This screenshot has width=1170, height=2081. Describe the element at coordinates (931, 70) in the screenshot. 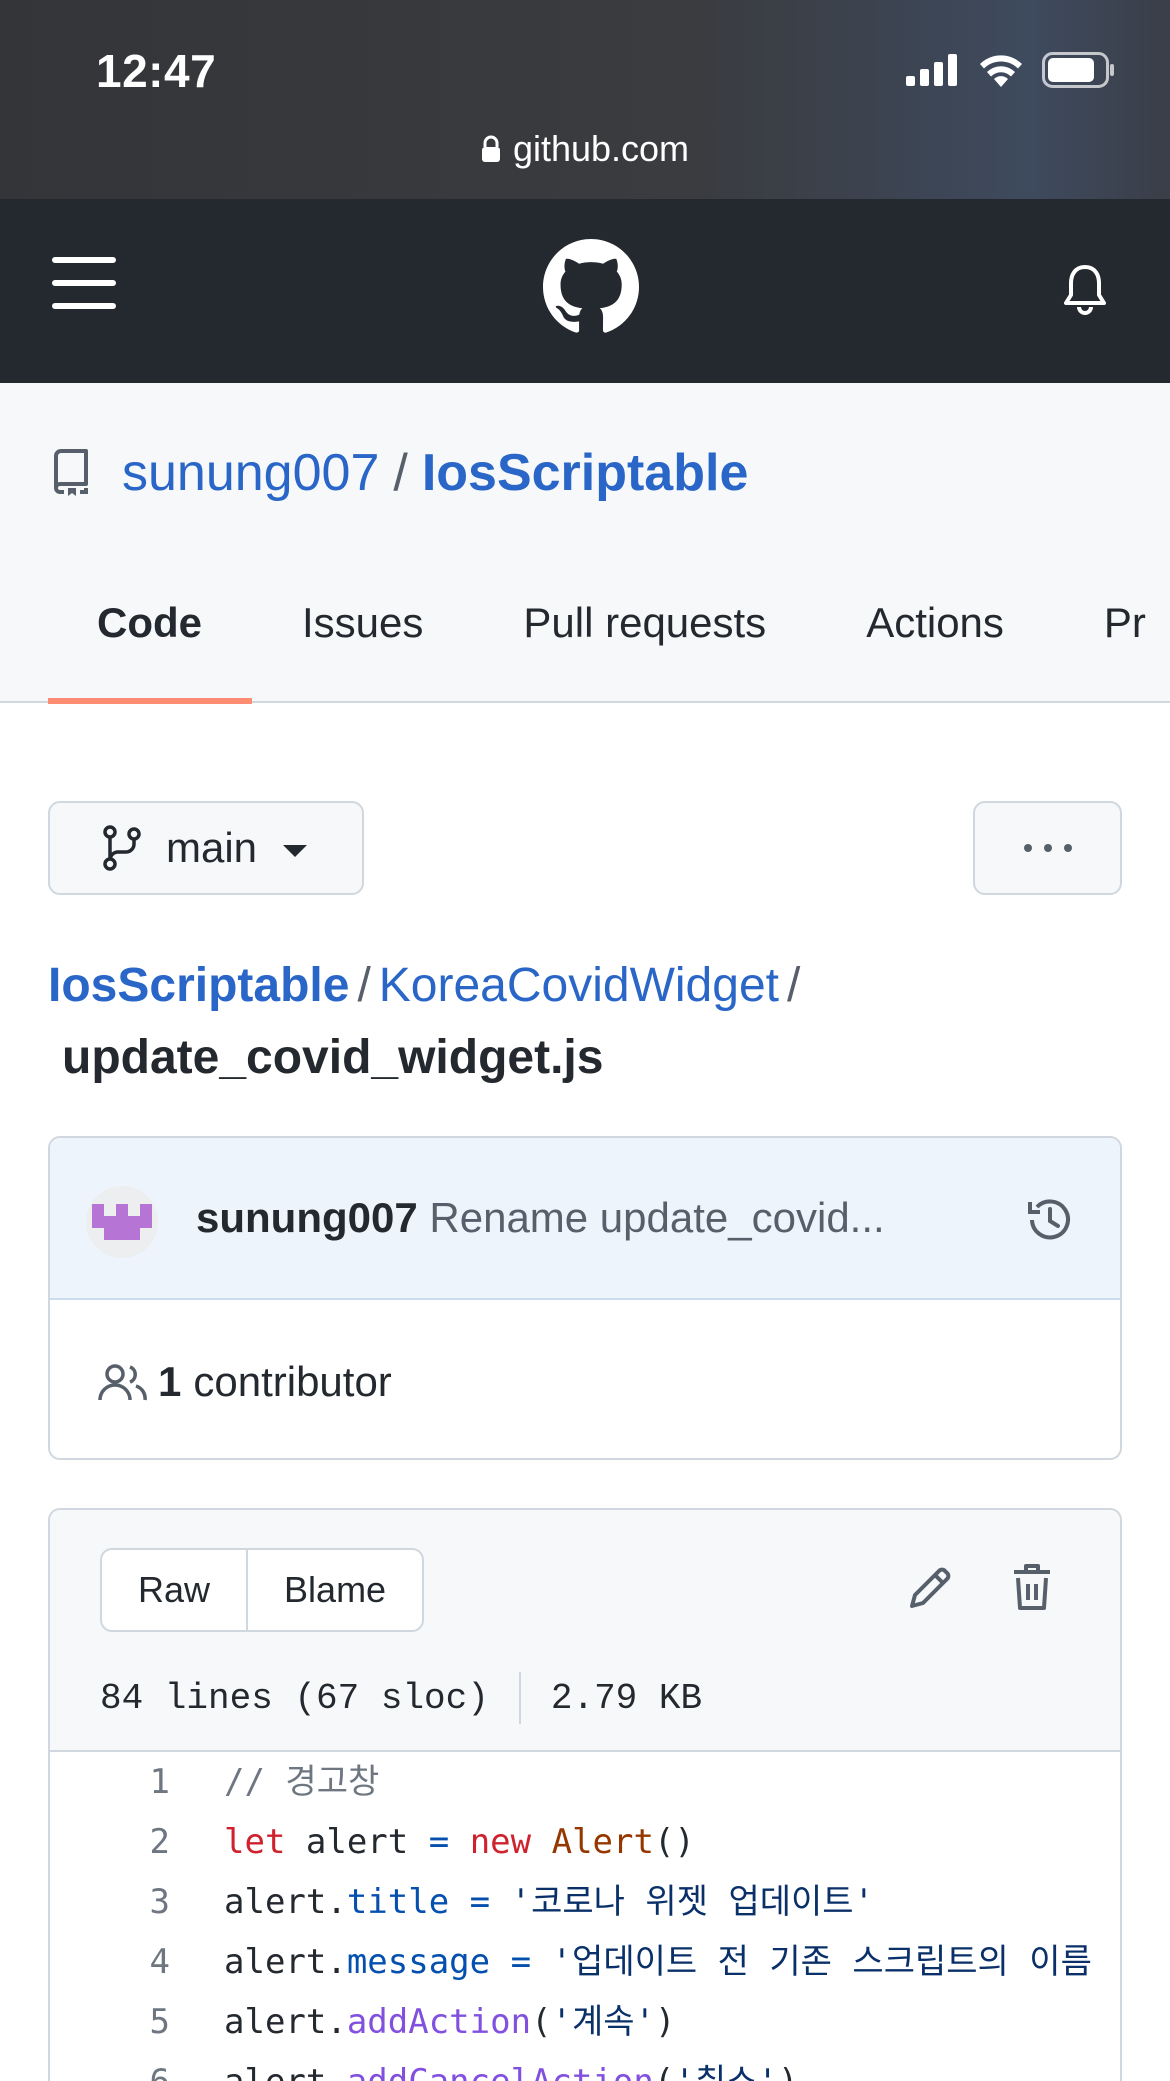

I see `signal-icon` at that location.